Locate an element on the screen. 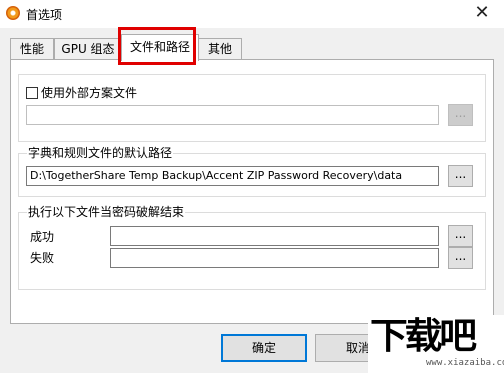  app-gear-icon is located at coordinates (13, 13).